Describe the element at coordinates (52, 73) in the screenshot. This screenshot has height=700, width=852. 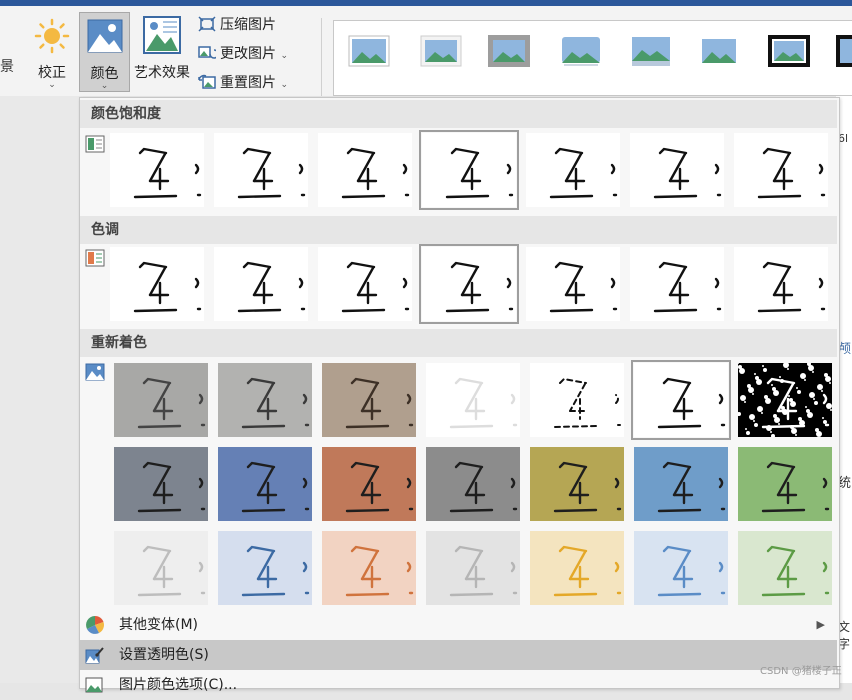
I see `corrections-label: 校正` at that location.